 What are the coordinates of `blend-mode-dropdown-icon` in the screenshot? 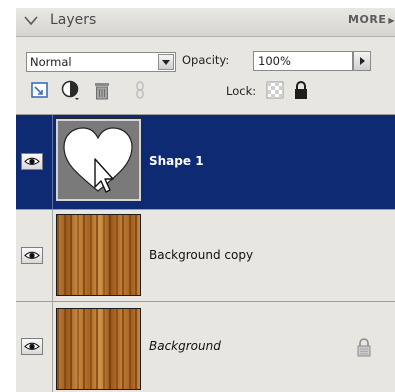 It's located at (166, 62).